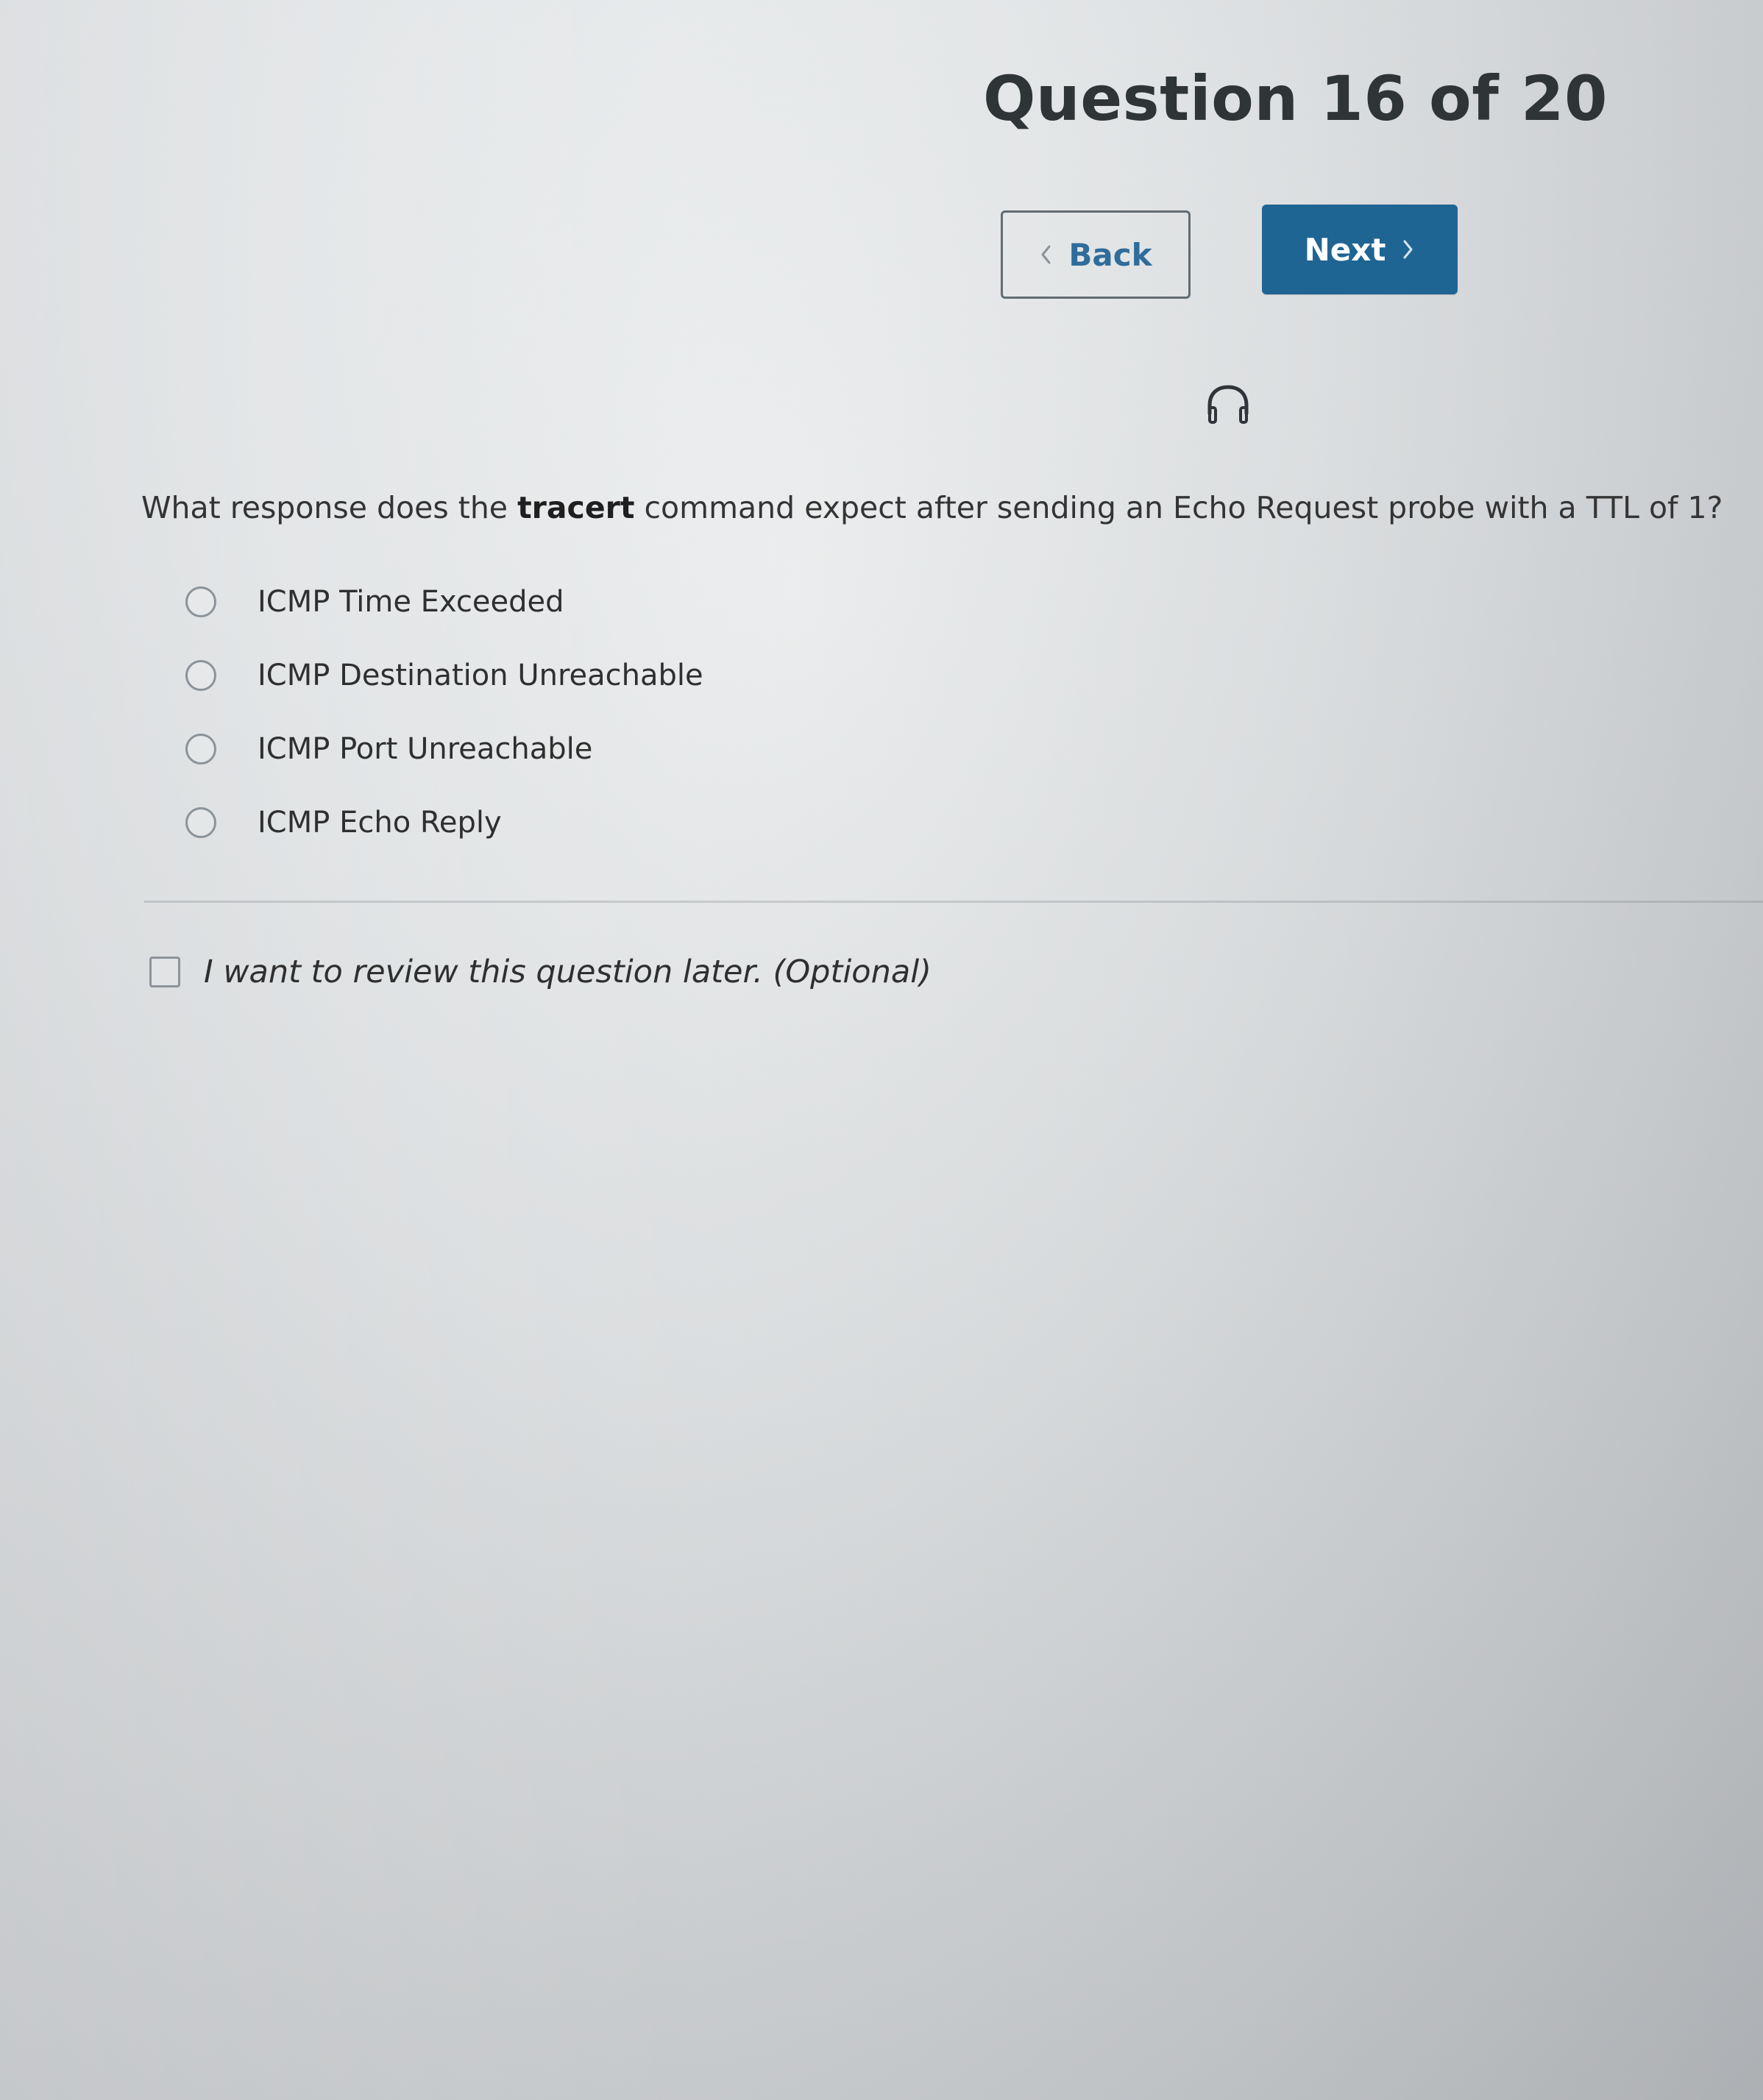 The height and width of the screenshot is (2100, 1763). I want to click on chevron-left-icon, so click(1045, 255).